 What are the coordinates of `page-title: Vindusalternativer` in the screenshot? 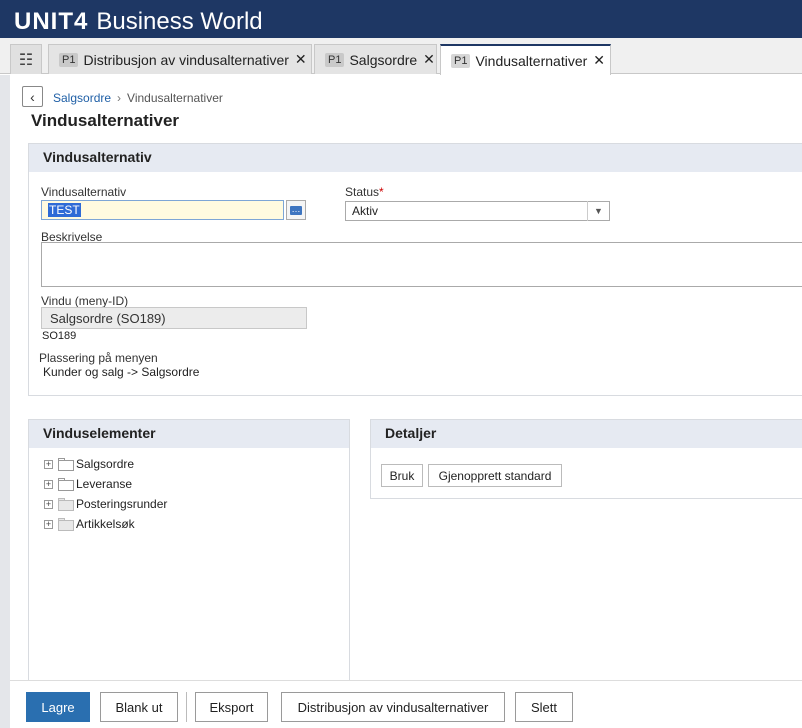 It's located at (105, 120).